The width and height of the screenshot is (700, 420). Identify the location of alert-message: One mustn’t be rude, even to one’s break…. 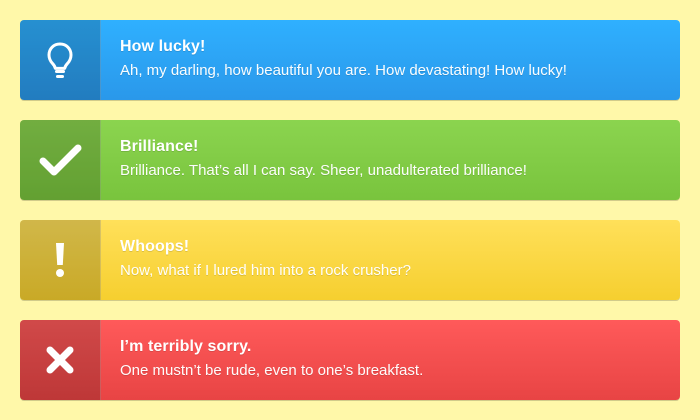
(272, 370).